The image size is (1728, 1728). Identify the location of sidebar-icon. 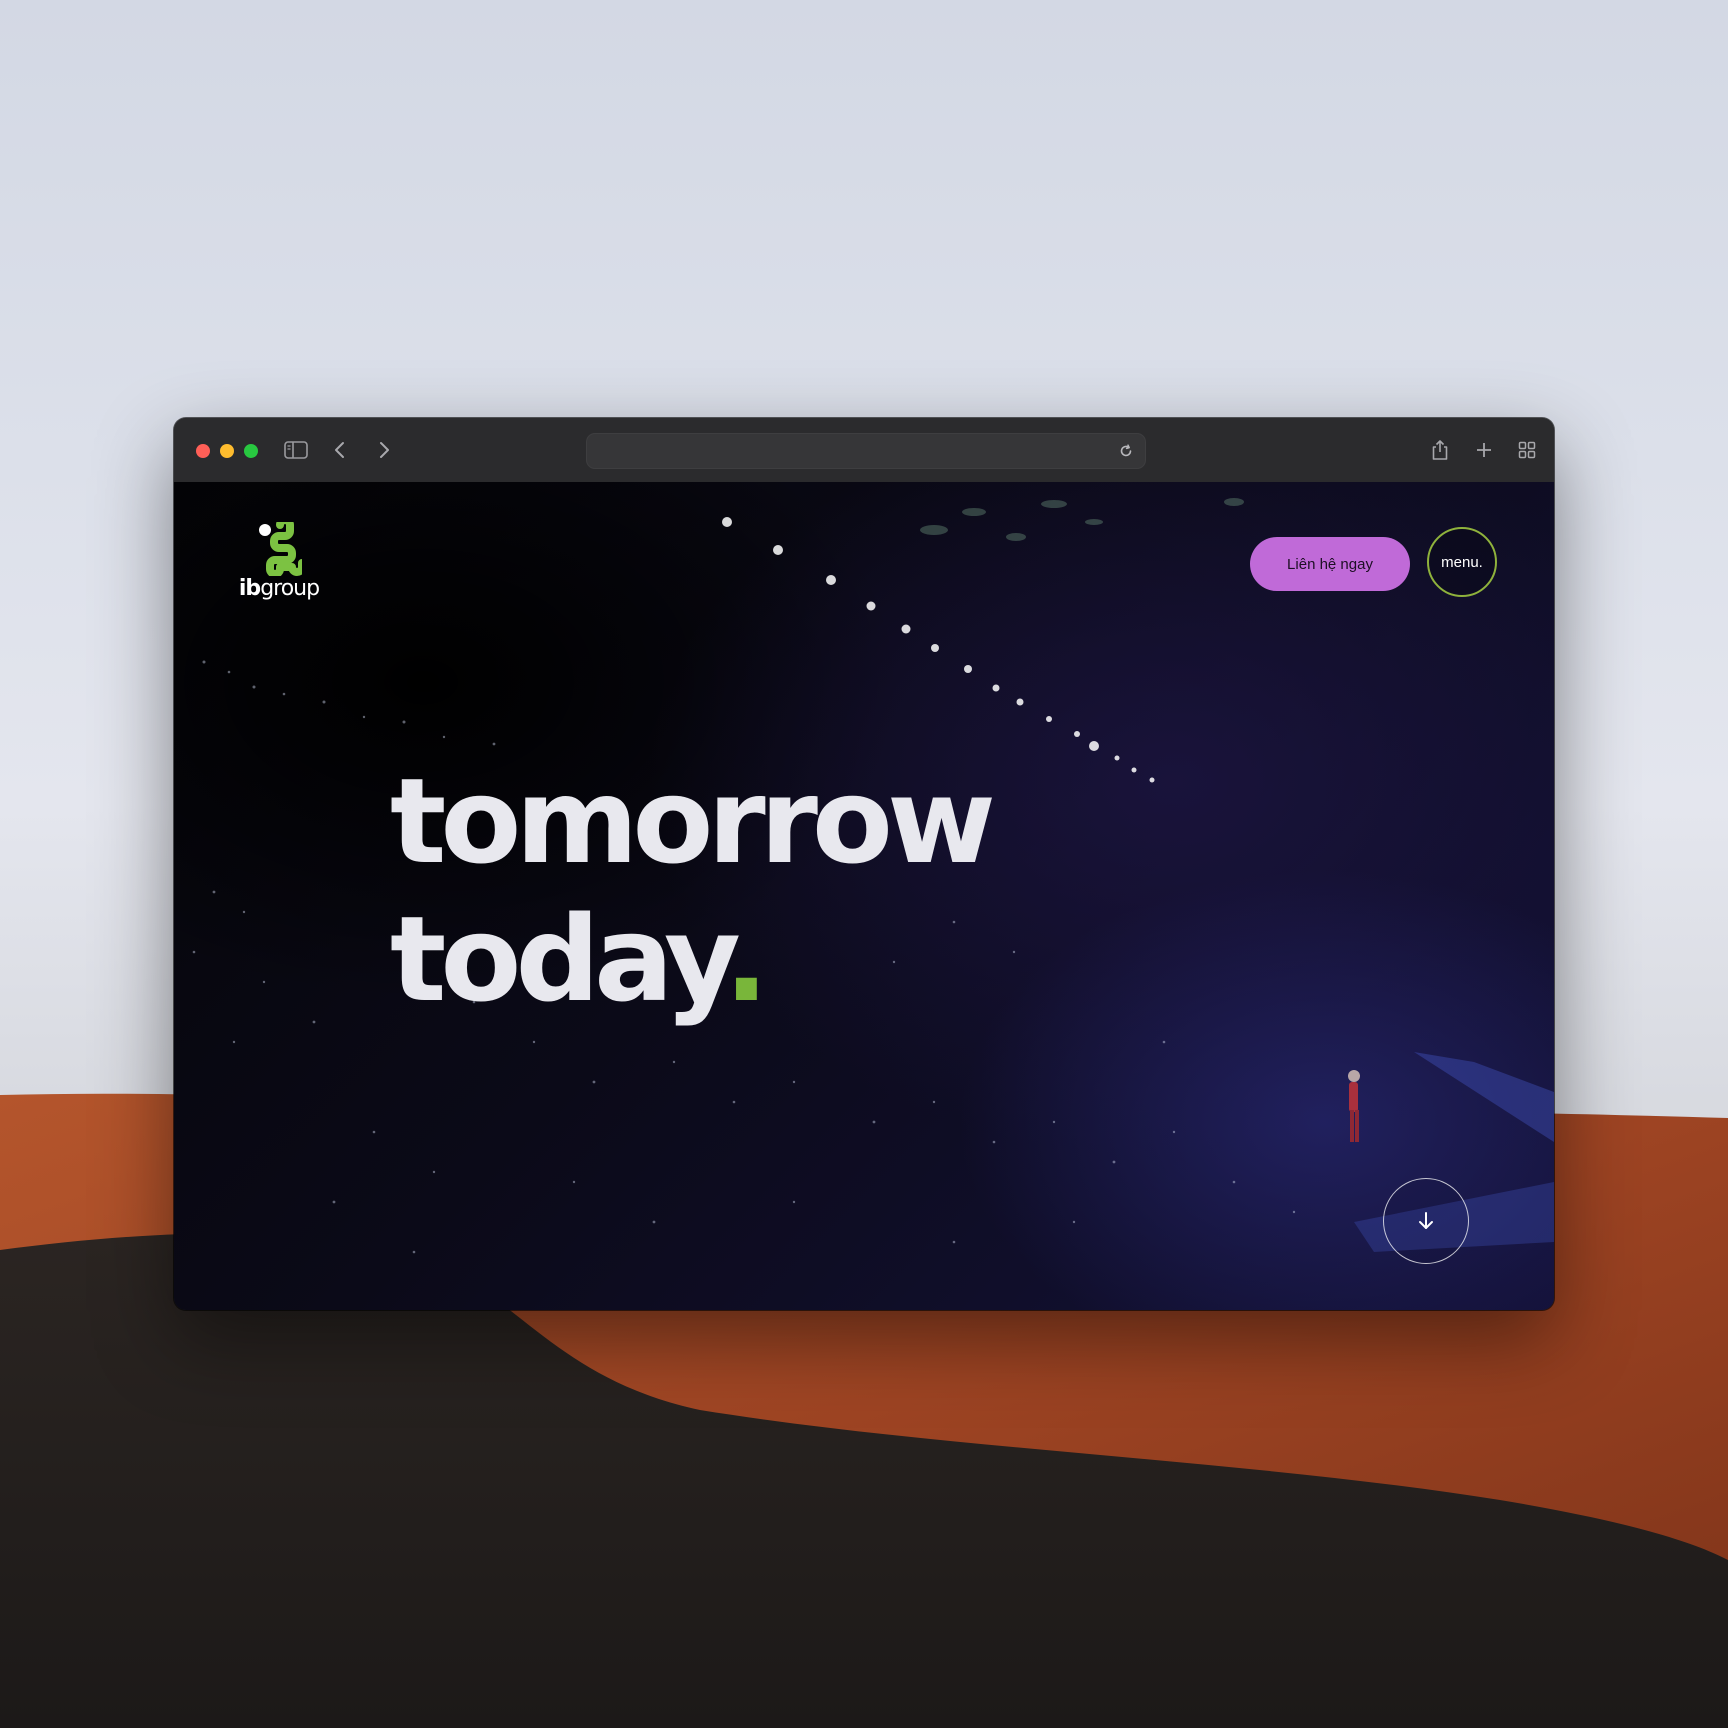
(296, 450).